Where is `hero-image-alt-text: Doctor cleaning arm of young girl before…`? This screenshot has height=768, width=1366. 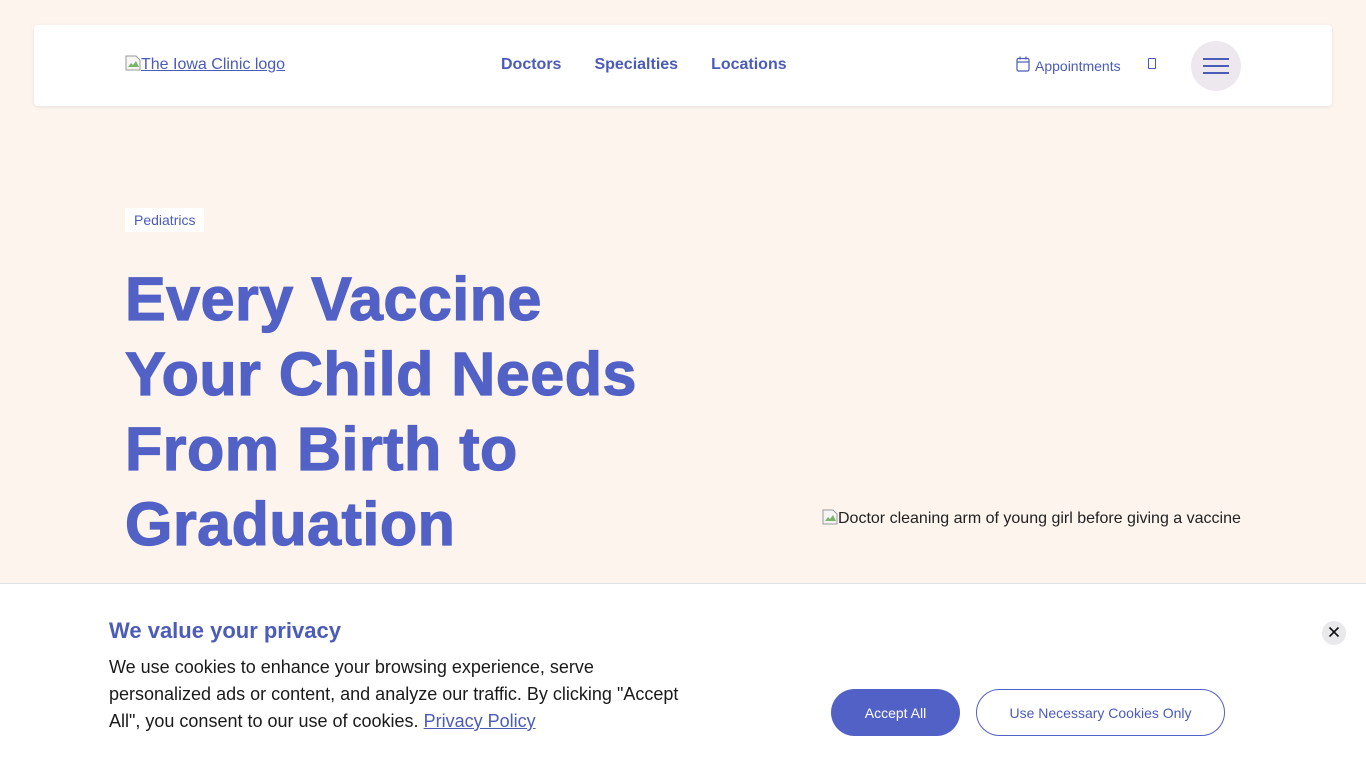 hero-image-alt-text: Doctor cleaning arm of young girl before… is located at coordinates (1039, 518).